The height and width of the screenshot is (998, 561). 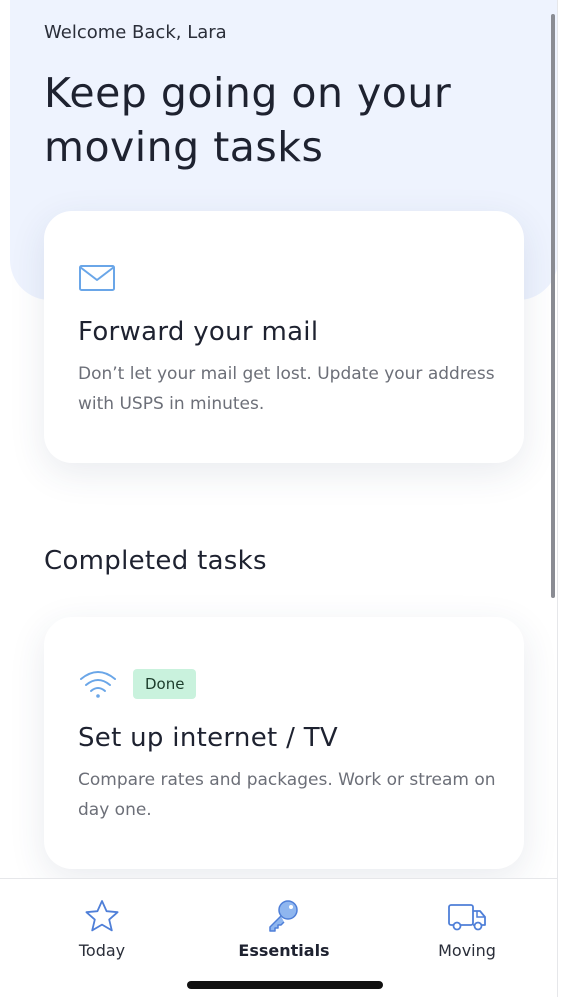 What do you see at coordinates (165, 684) in the screenshot?
I see `status-badge: Done` at bounding box center [165, 684].